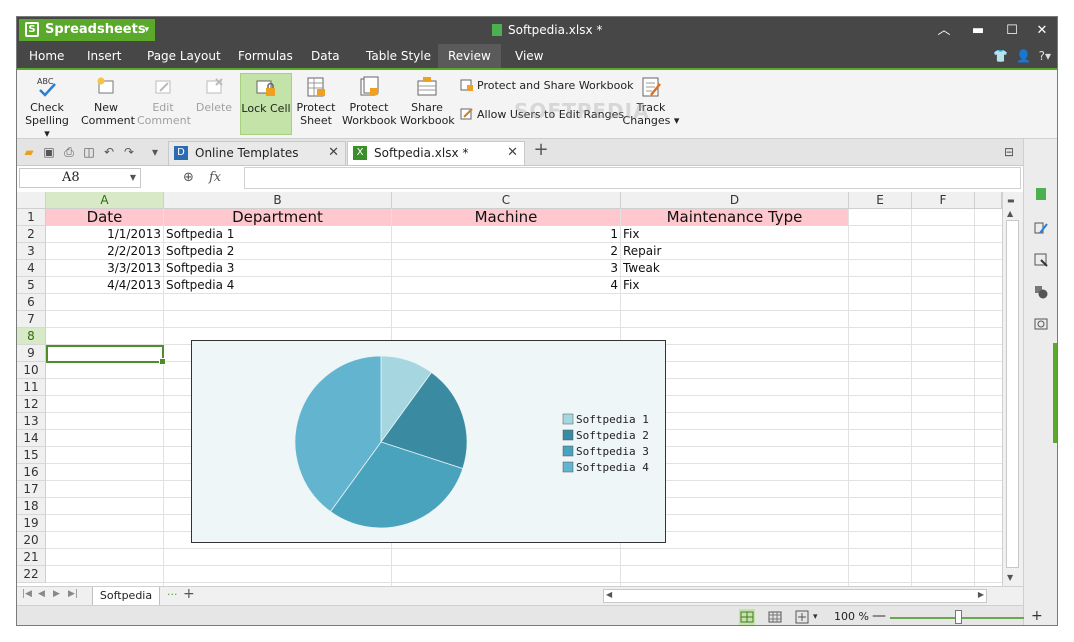 This screenshot has width=1074, height=642. I want to click on shapes-icon, so click(1041, 292).